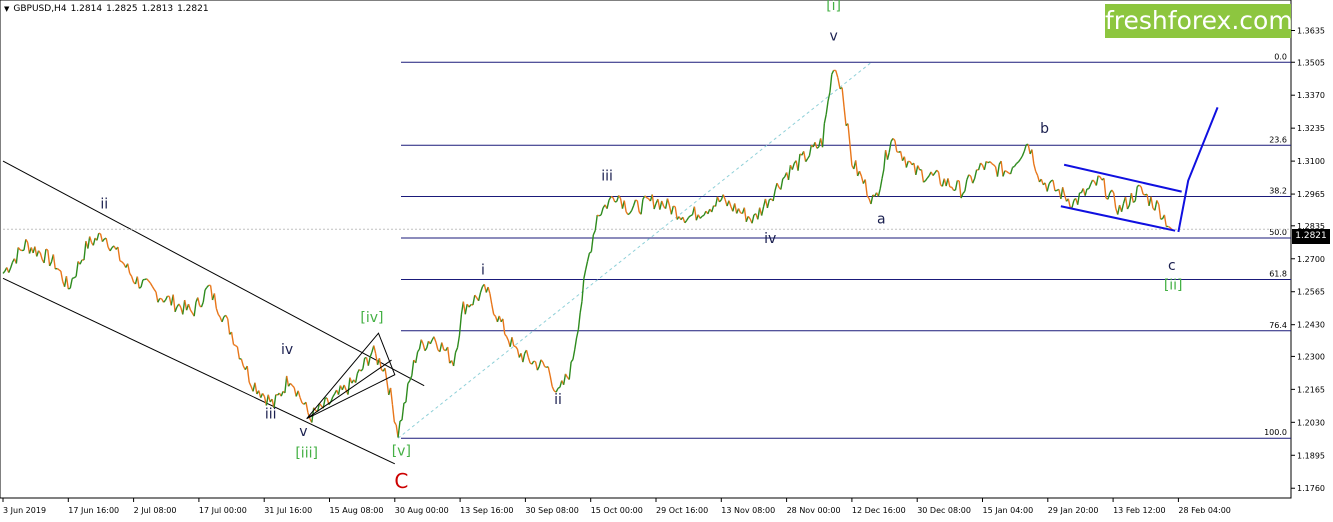  Describe the element at coordinates (881, 219) in the screenshot. I see `wave-label-14: a` at that location.